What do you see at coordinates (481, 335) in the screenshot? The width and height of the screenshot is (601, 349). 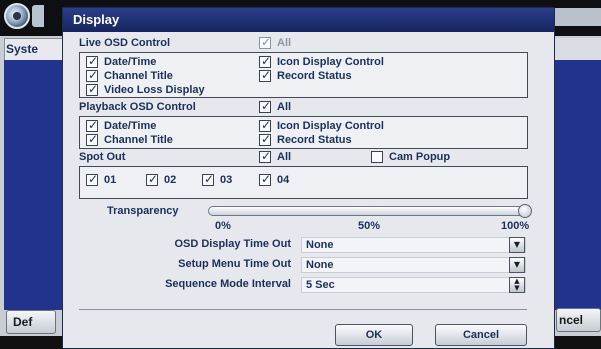 I see `cancel-button: Cancel` at bounding box center [481, 335].